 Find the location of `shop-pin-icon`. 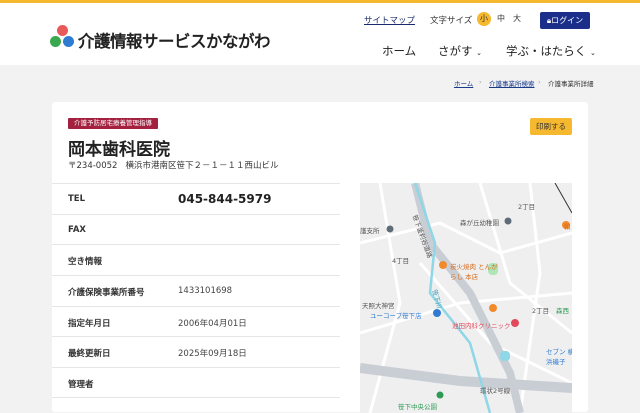

shop-pin-icon is located at coordinates (437, 313).